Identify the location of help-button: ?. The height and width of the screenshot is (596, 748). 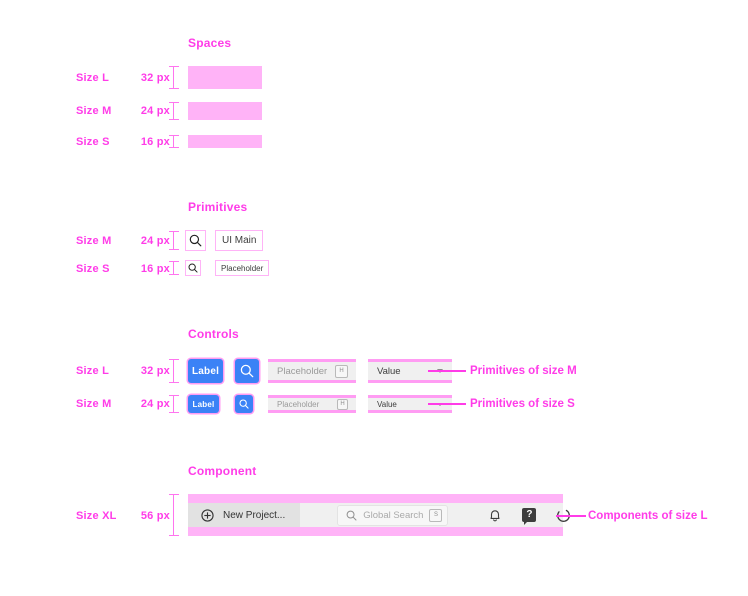
(529, 515).